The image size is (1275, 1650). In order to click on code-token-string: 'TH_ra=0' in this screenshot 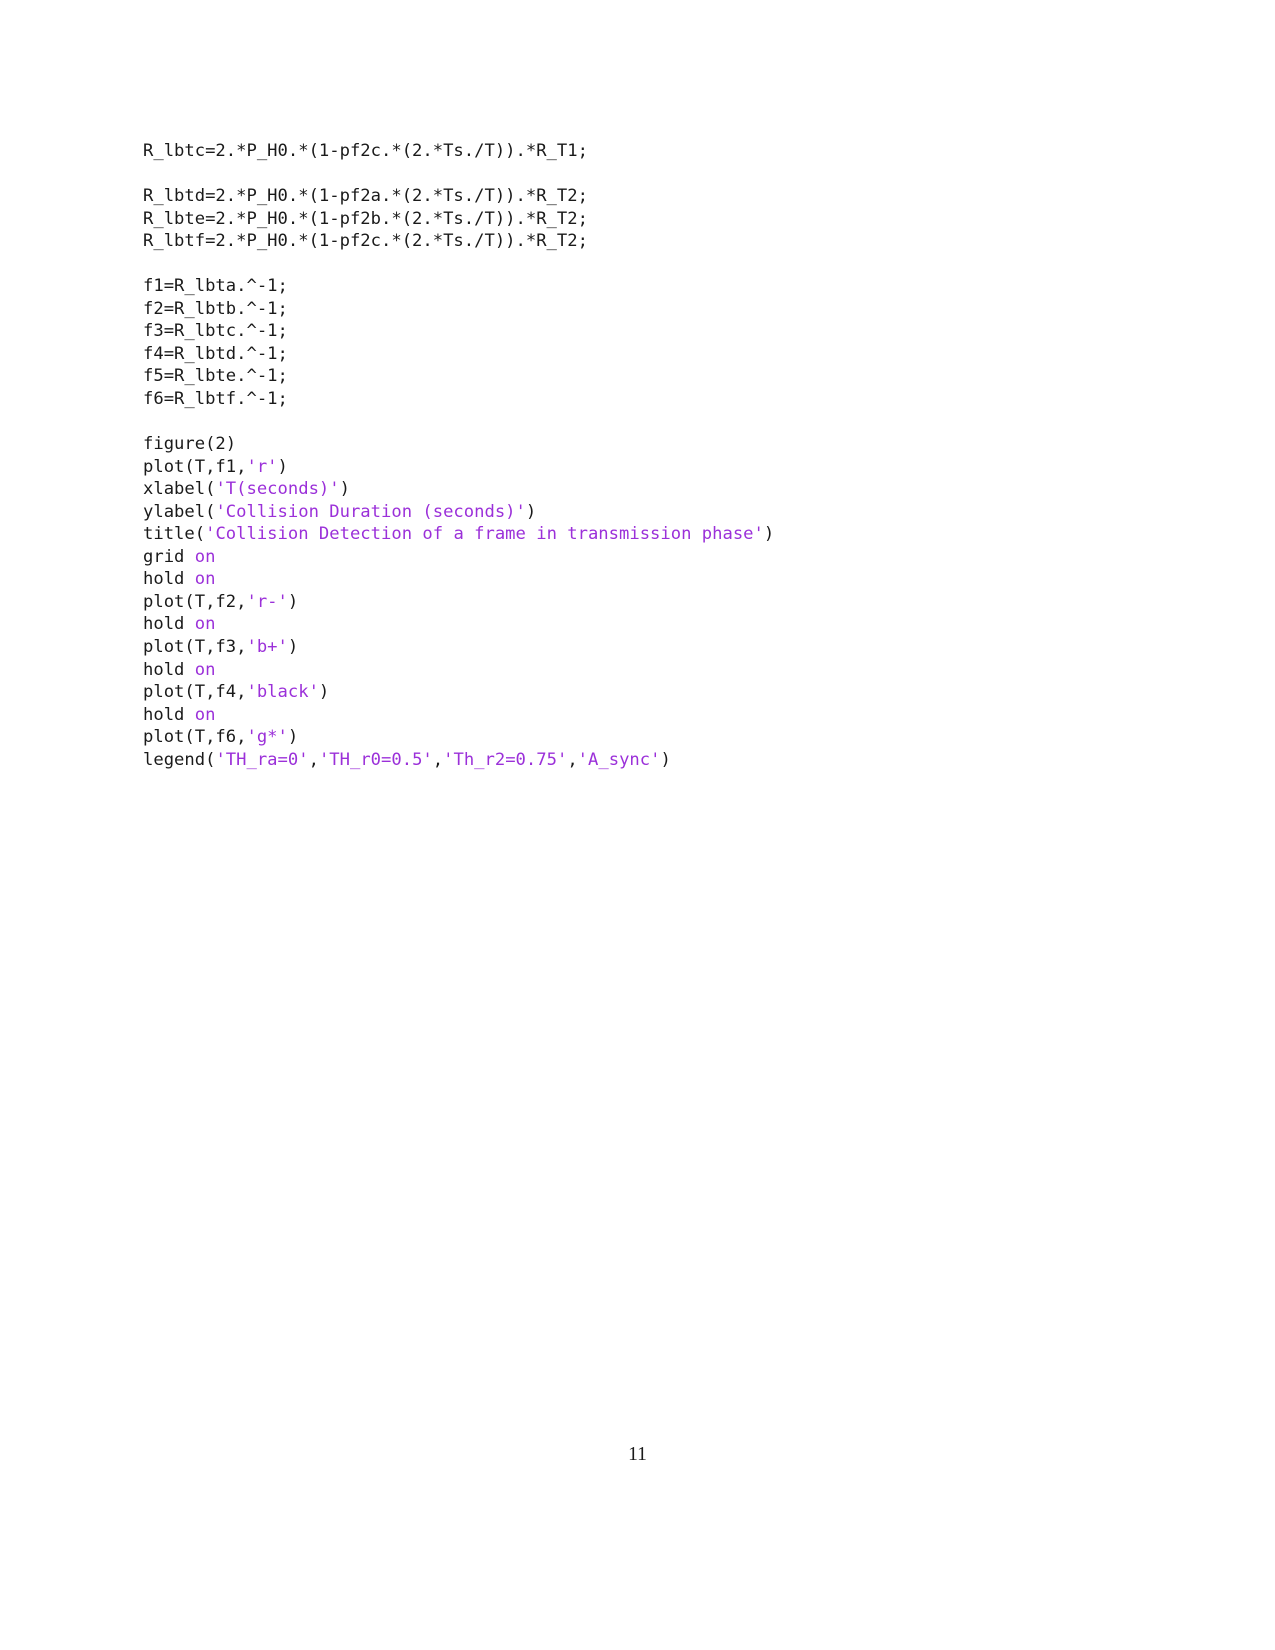, I will do `click(262, 759)`.